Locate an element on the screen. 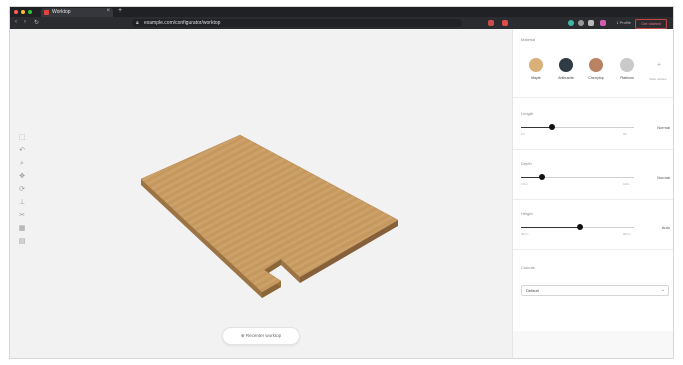  slider-title: Depth is located at coordinates (526, 163).